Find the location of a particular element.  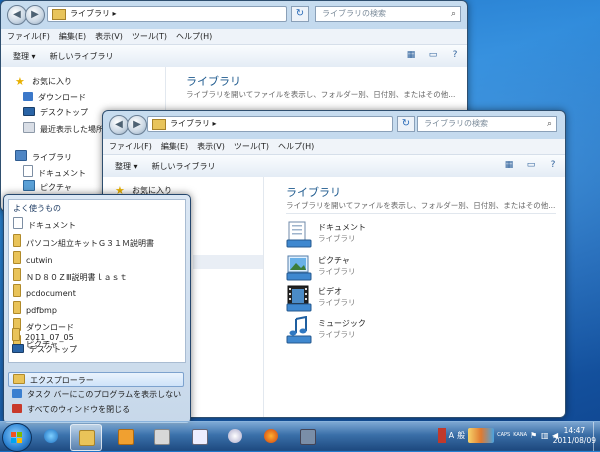

show-desktop-button is located at coordinates (596, 436).